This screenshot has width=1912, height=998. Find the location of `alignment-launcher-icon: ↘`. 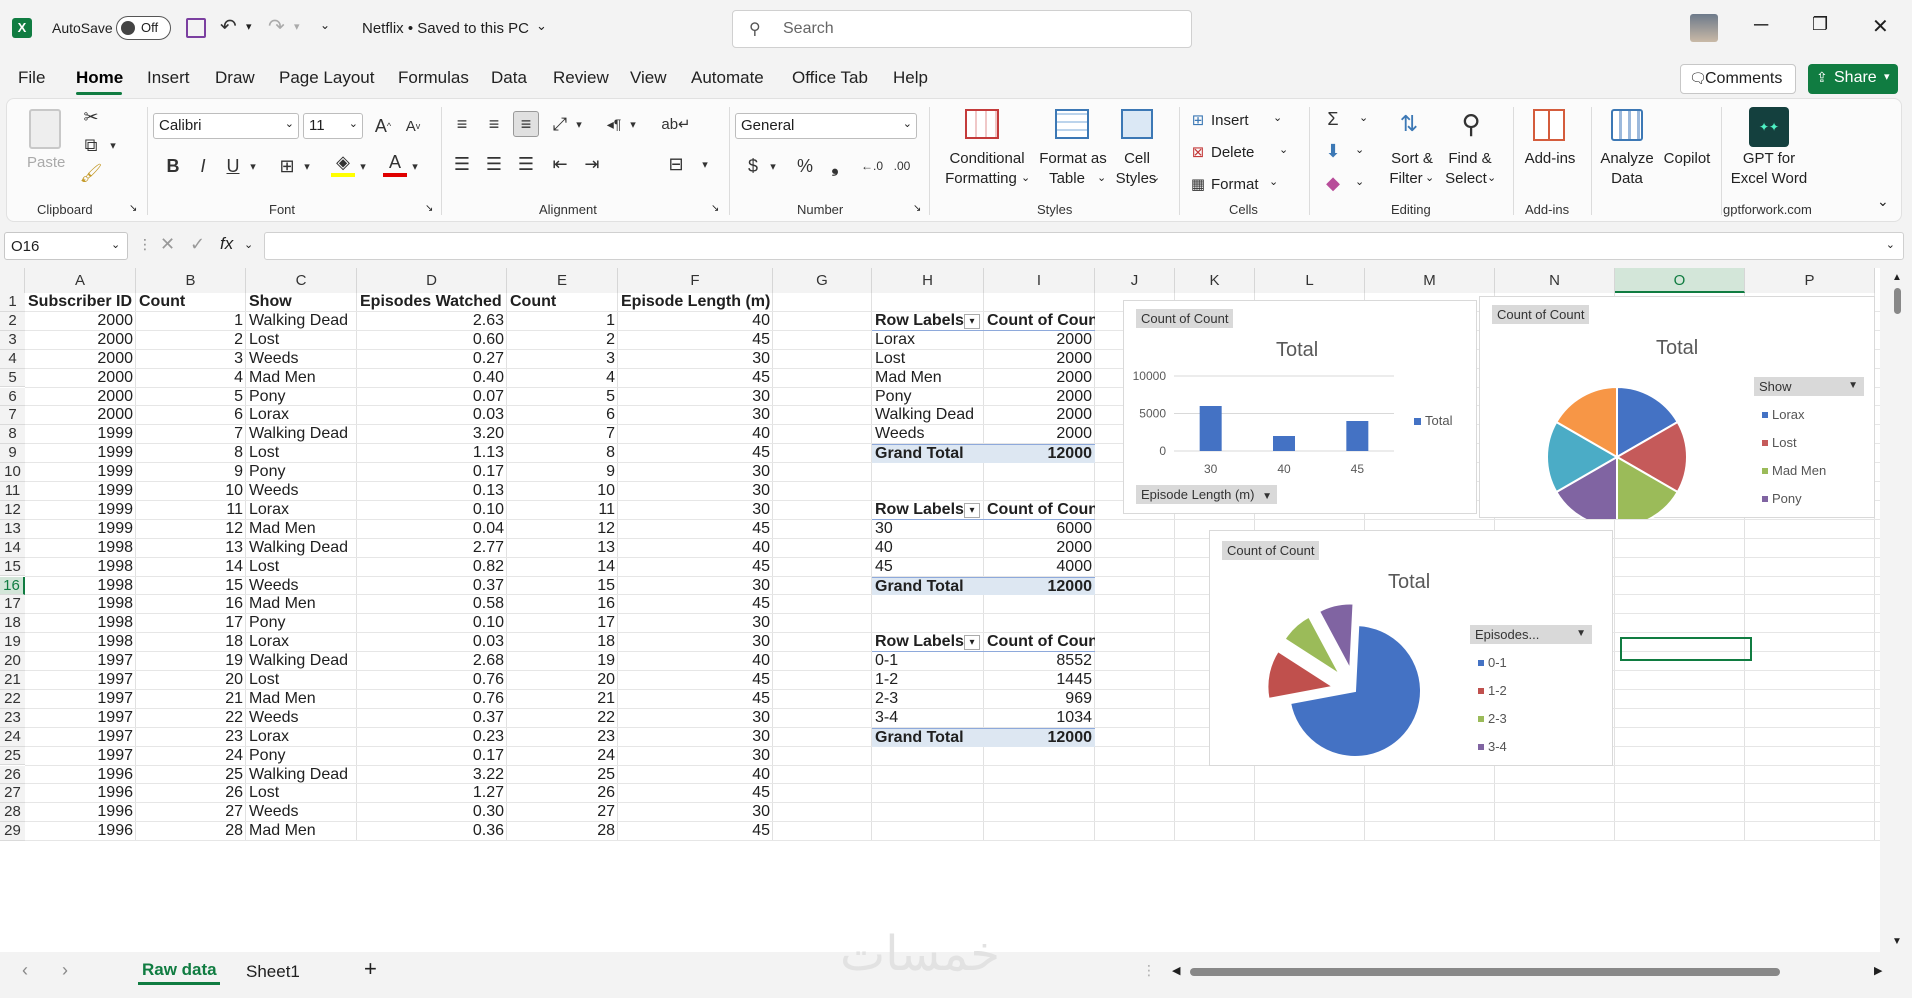

alignment-launcher-icon: ↘ is located at coordinates (715, 208).